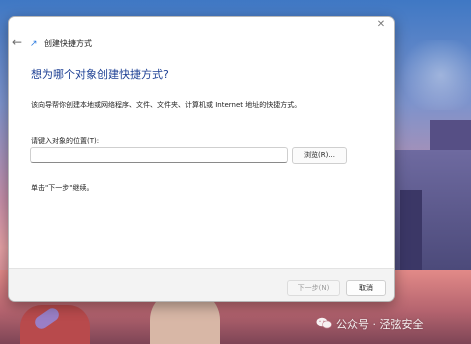 The image size is (471, 344). Describe the element at coordinates (411, 230) in the screenshot. I see `background-building` at that location.